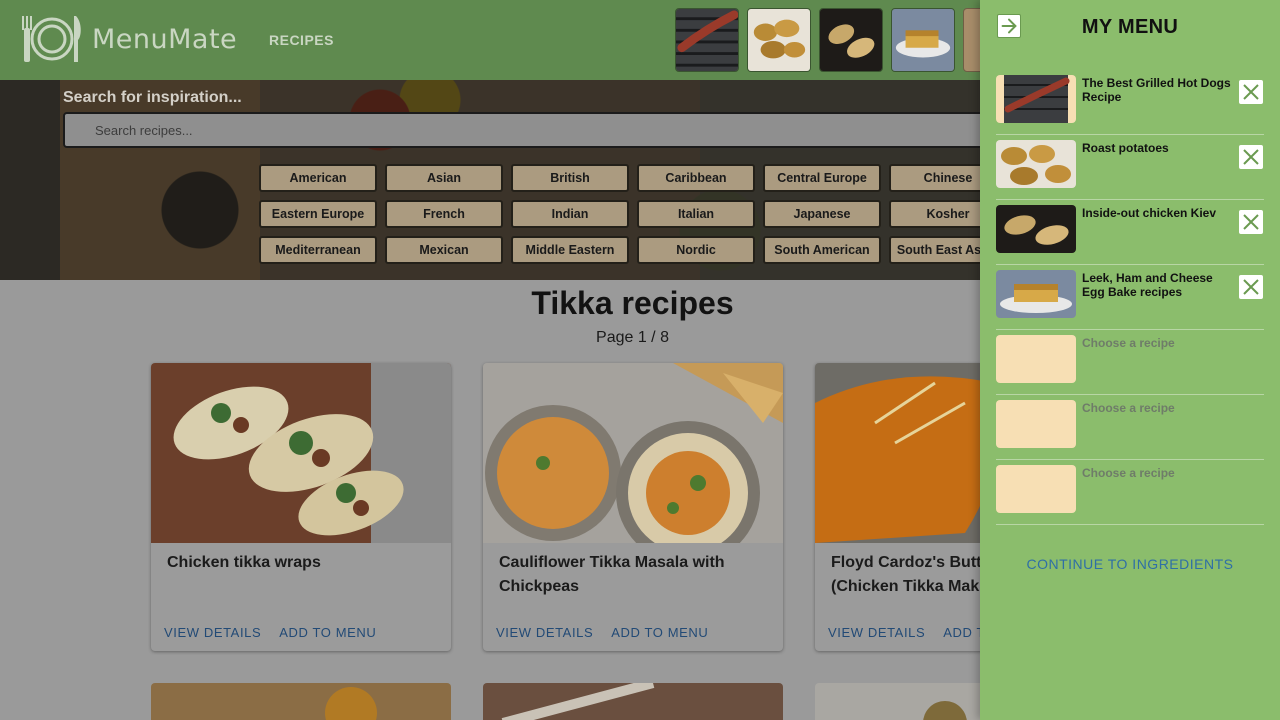 Image resolution: width=1280 pixels, height=720 pixels. What do you see at coordinates (612, 574) in the screenshot?
I see `recipe-title: Cauliflower Tikka Masala with Chickpeas` at bounding box center [612, 574].